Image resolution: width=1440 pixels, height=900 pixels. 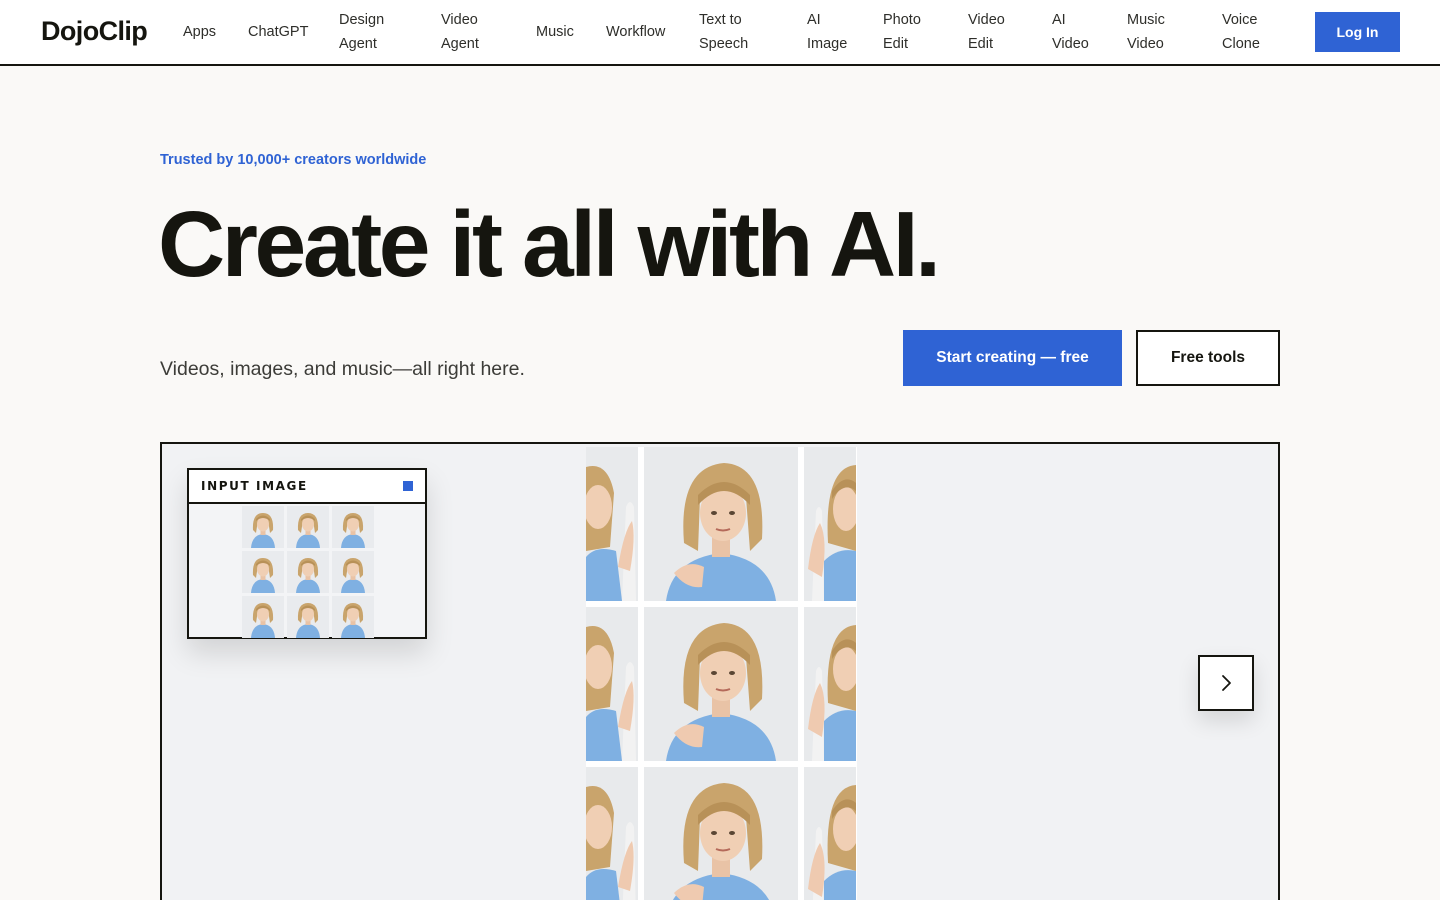 I want to click on carousel-next-button, so click(x=1226, y=683).